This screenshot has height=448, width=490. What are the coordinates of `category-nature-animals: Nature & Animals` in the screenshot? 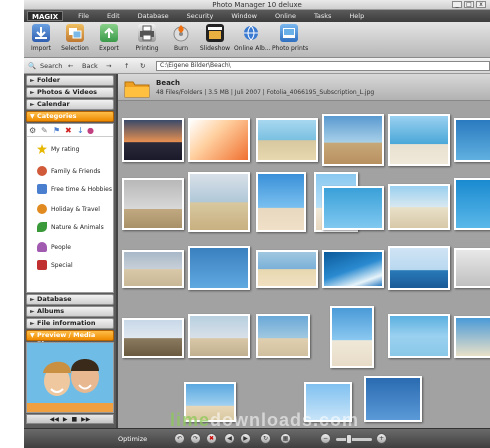 It's located at (70, 227).